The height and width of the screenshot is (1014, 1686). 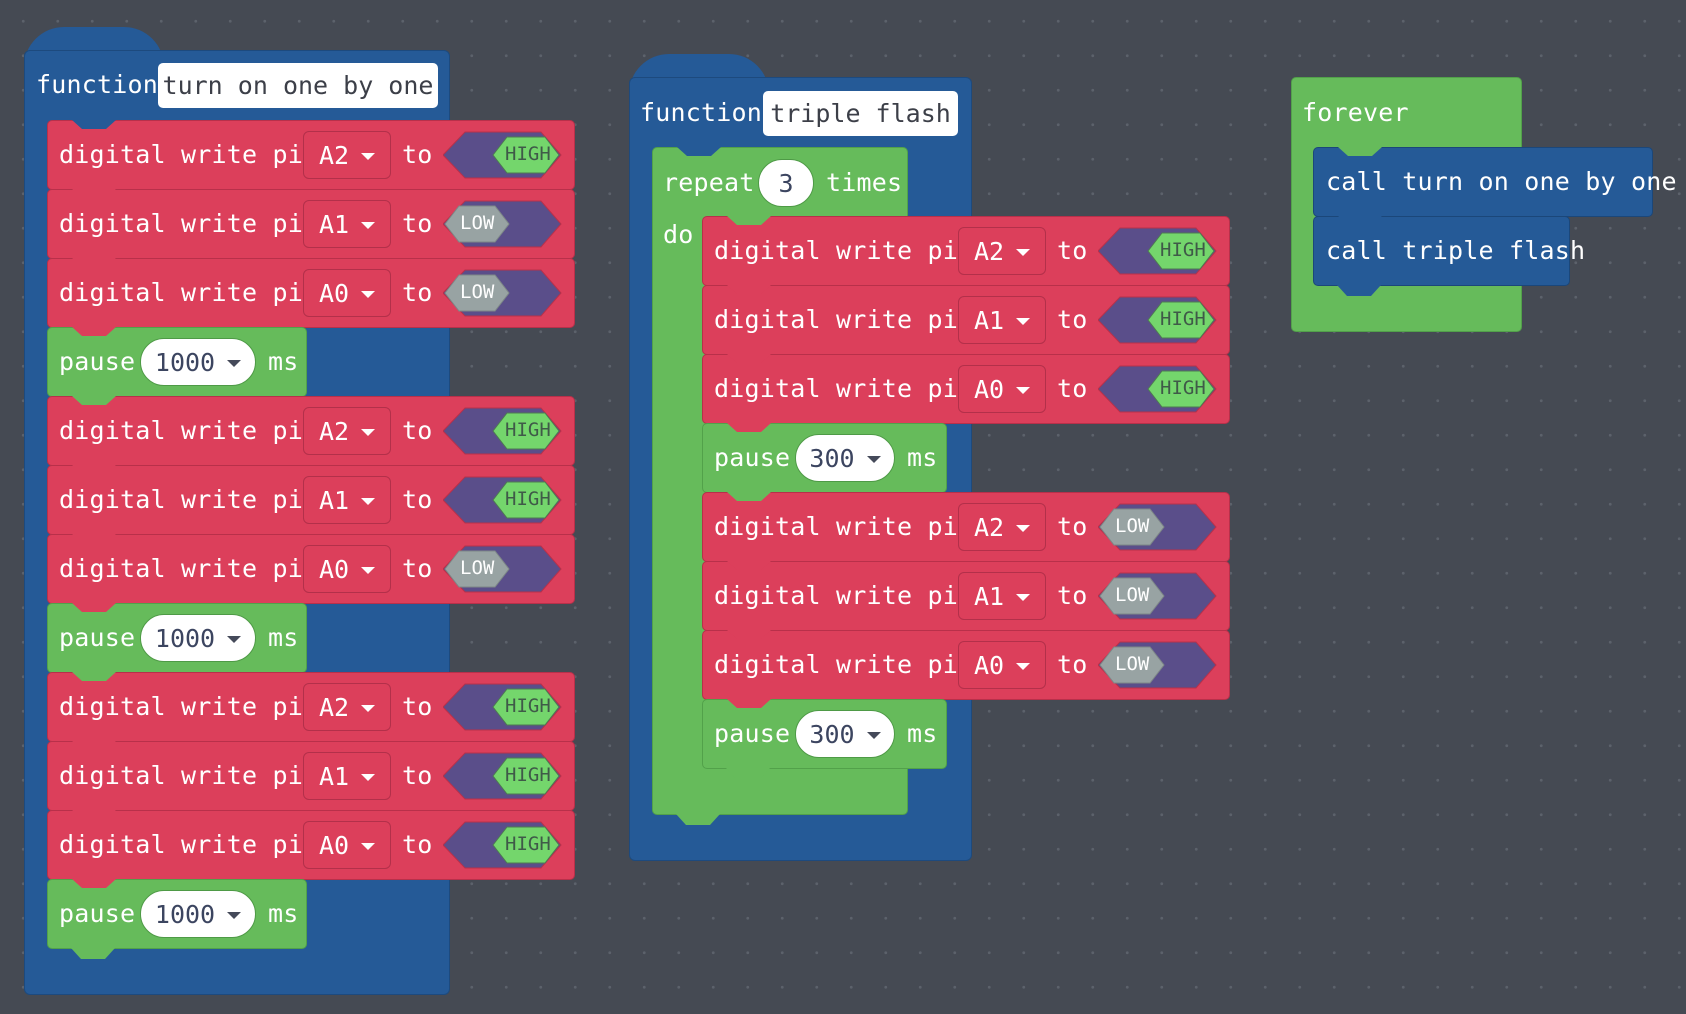 What do you see at coordinates (1132, 526) in the screenshot?
I see `toggle-value: LOW` at bounding box center [1132, 526].